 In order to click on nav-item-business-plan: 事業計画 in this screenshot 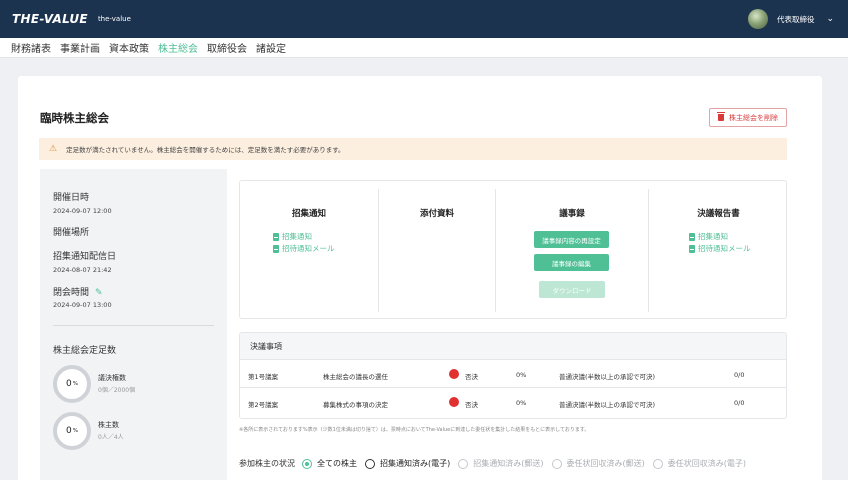, I will do `click(80, 47)`.